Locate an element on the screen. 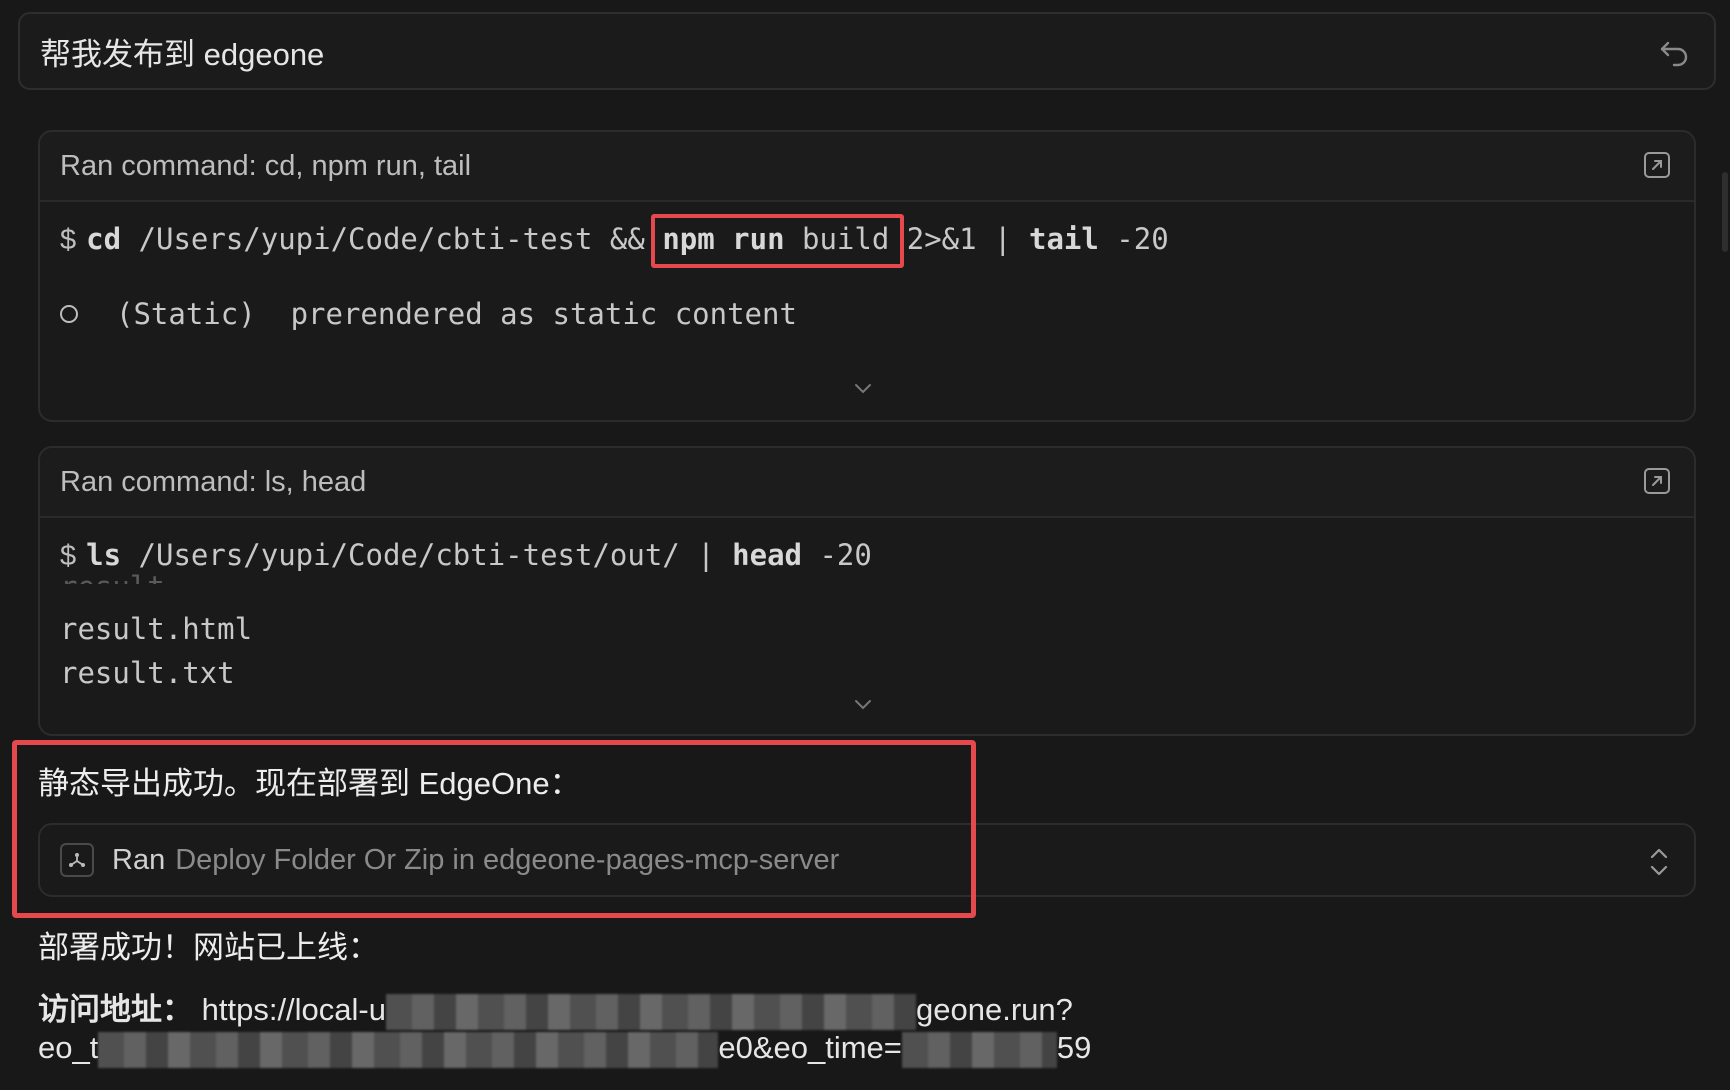 The height and width of the screenshot is (1090, 1730). output-line: (Static) prerendered as static content is located at coordinates (428, 314).